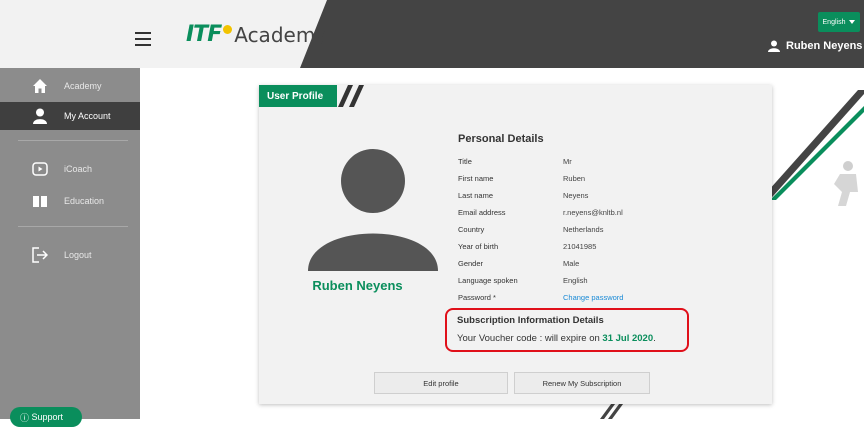 The height and width of the screenshot is (427, 864). I want to click on profile-display-name: Ruben Neyens, so click(357, 285).